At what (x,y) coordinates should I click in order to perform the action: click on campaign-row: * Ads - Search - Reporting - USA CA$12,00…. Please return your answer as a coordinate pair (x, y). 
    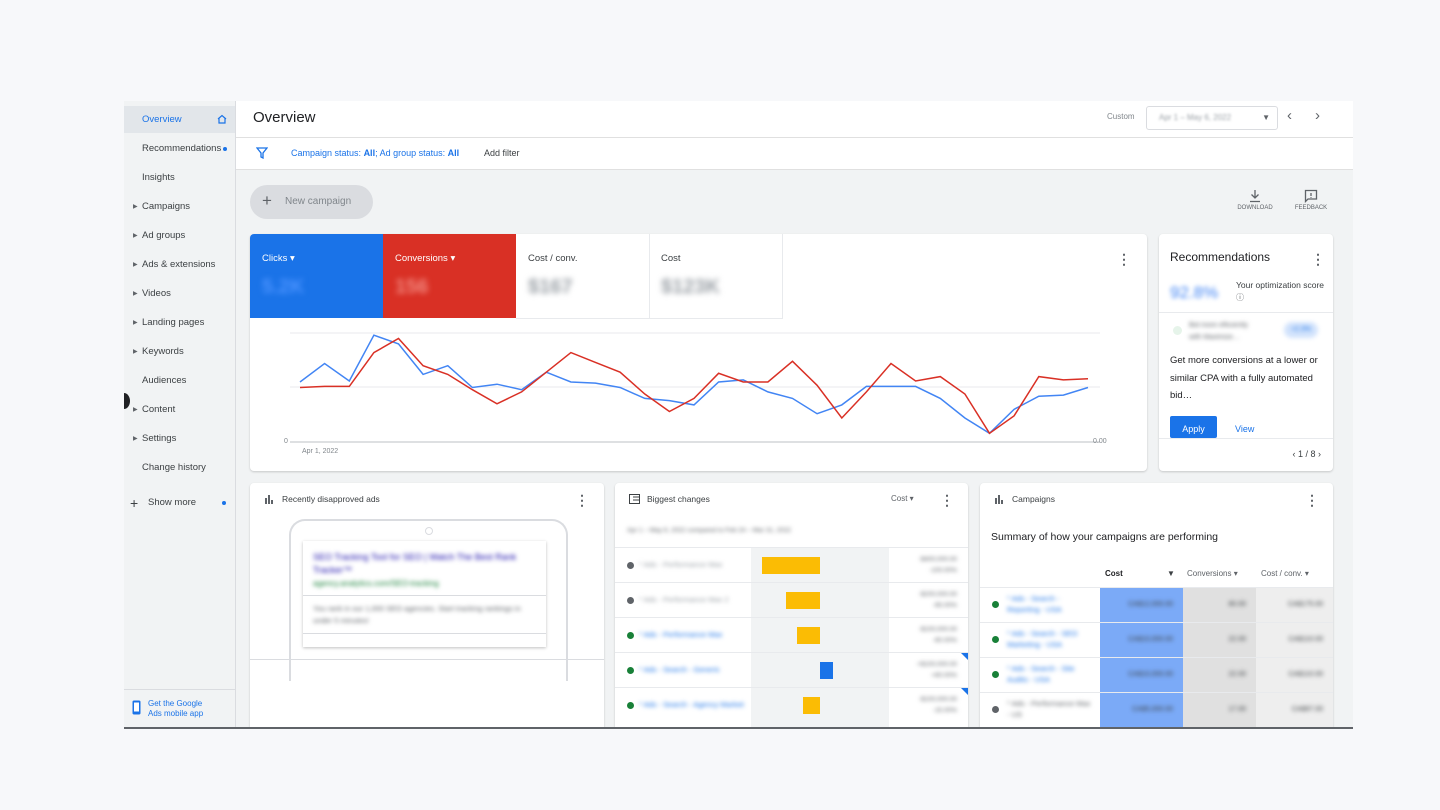
    Looking at the image, I should click on (1156, 605).